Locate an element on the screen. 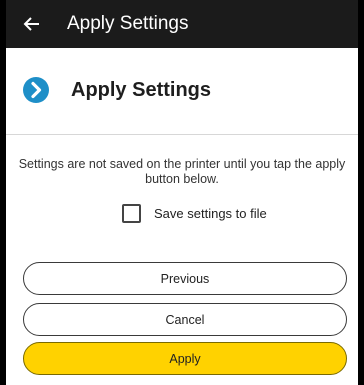 The image size is (364, 385). section-title: Apply Settings is located at coordinates (141, 90).